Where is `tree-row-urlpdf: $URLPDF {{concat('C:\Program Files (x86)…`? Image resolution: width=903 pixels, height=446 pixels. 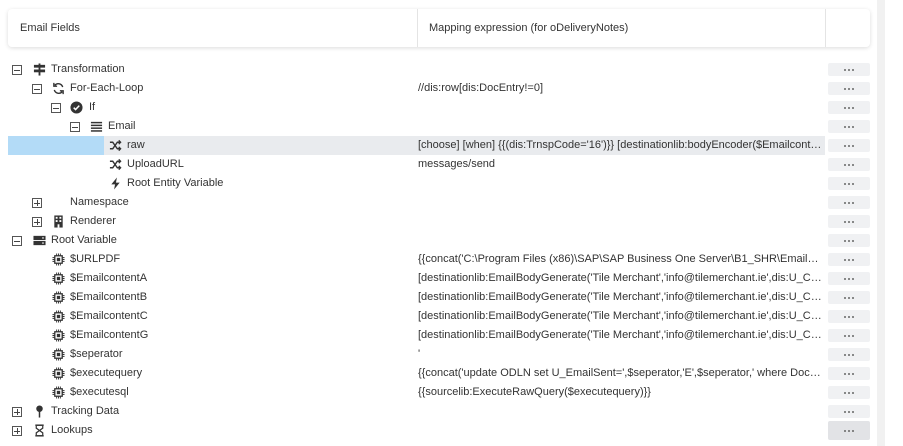
tree-row-urlpdf: $URLPDF {{concat('C:\Program Files (x86)… is located at coordinates (438, 259).